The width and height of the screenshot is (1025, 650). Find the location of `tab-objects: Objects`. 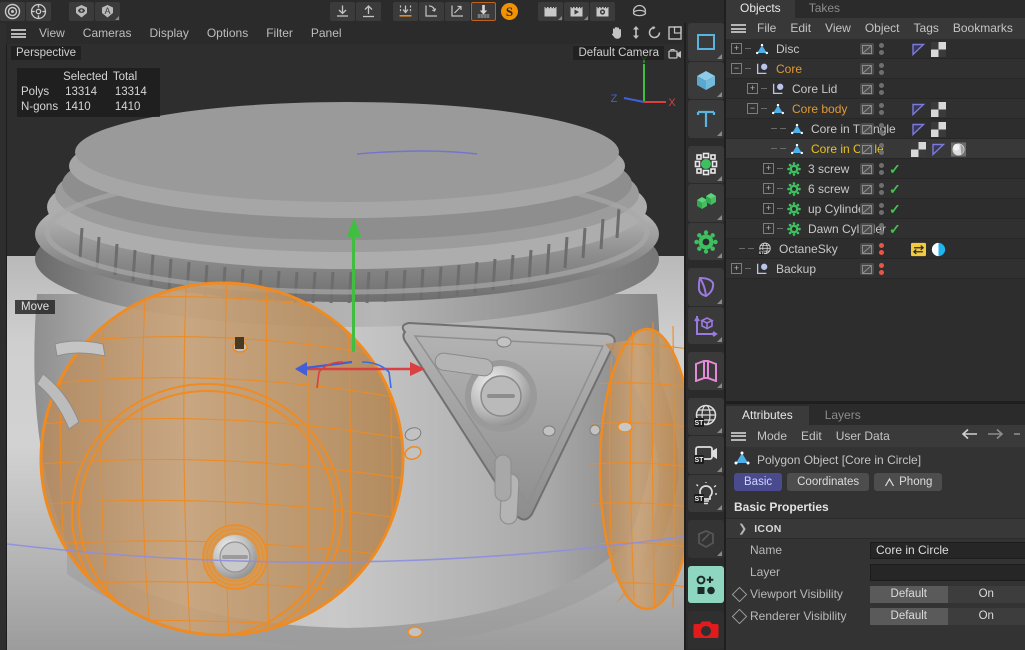

tab-objects: Objects is located at coordinates (760, 9).